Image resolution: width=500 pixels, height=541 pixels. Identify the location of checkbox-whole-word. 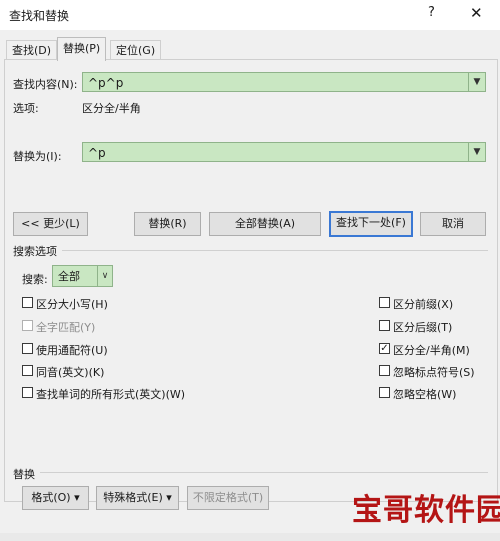
(27, 325).